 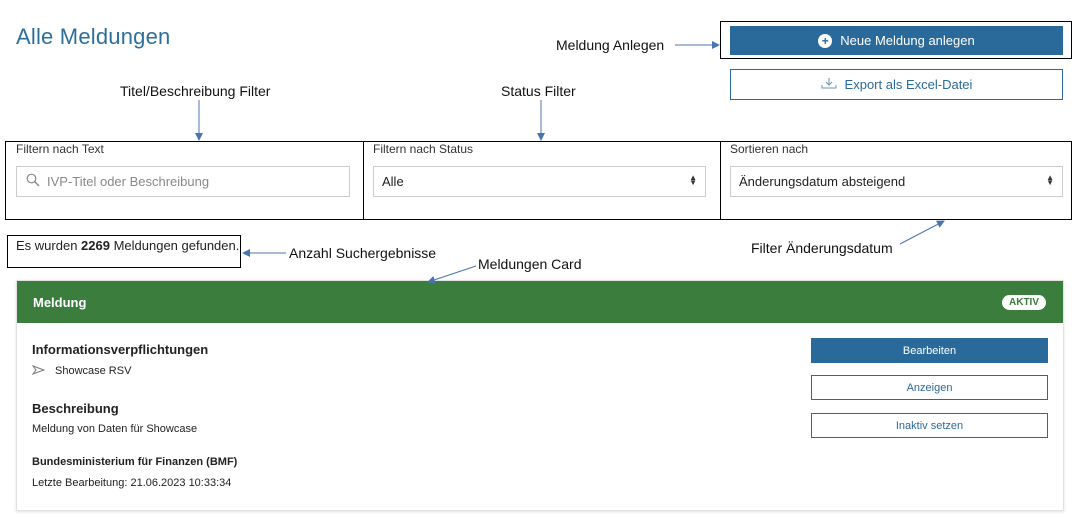 What do you see at coordinates (538, 91) in the screenshot?
I see `annotation-status-filter: Status Filter` at bounding box center [538, 91].